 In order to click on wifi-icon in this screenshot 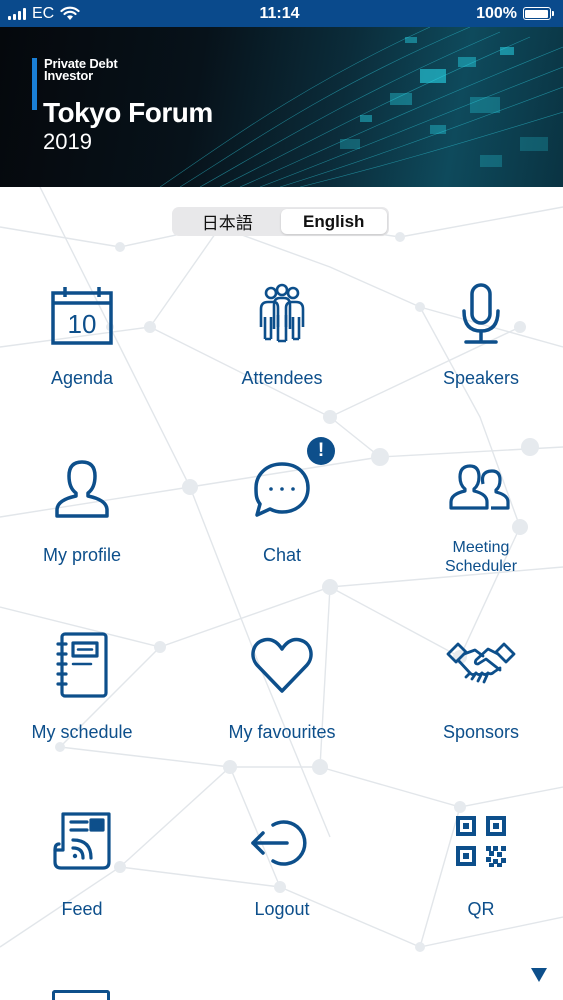, I will do `click(70, 13)`.